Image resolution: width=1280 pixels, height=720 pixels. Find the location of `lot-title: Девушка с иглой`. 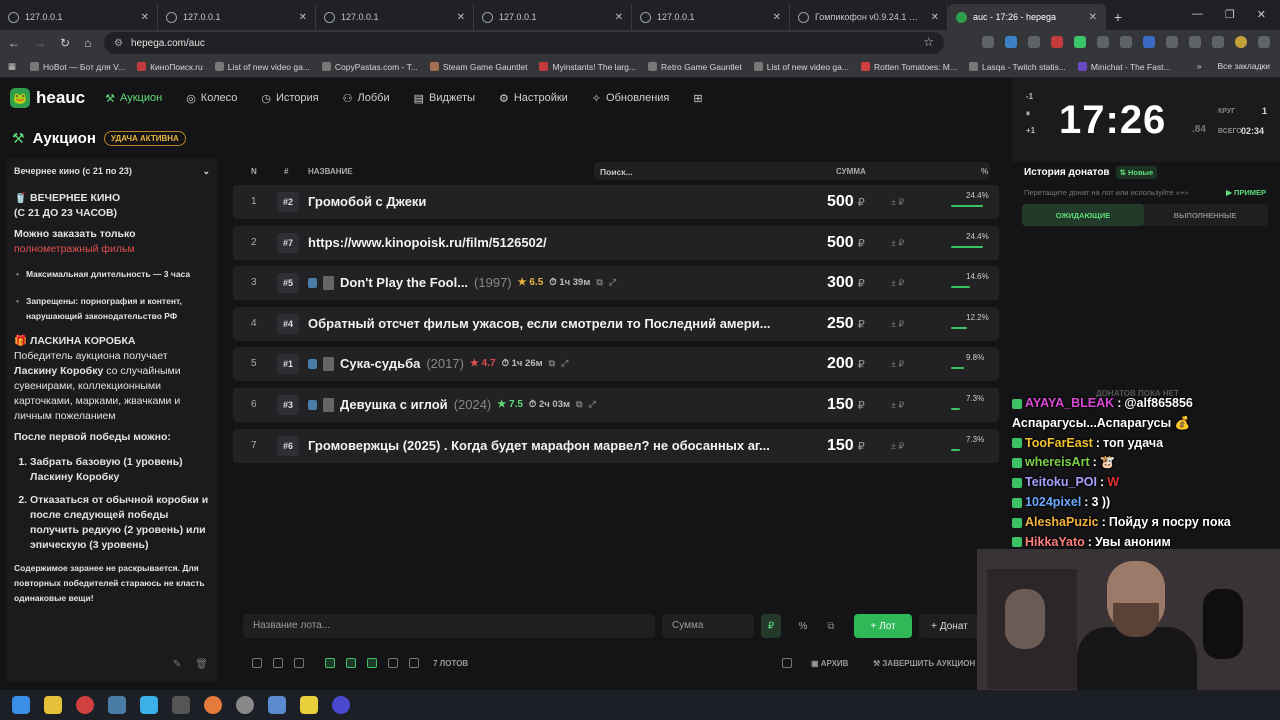

lot-title: Девушка с иглой is located at coordinates (394, 404).